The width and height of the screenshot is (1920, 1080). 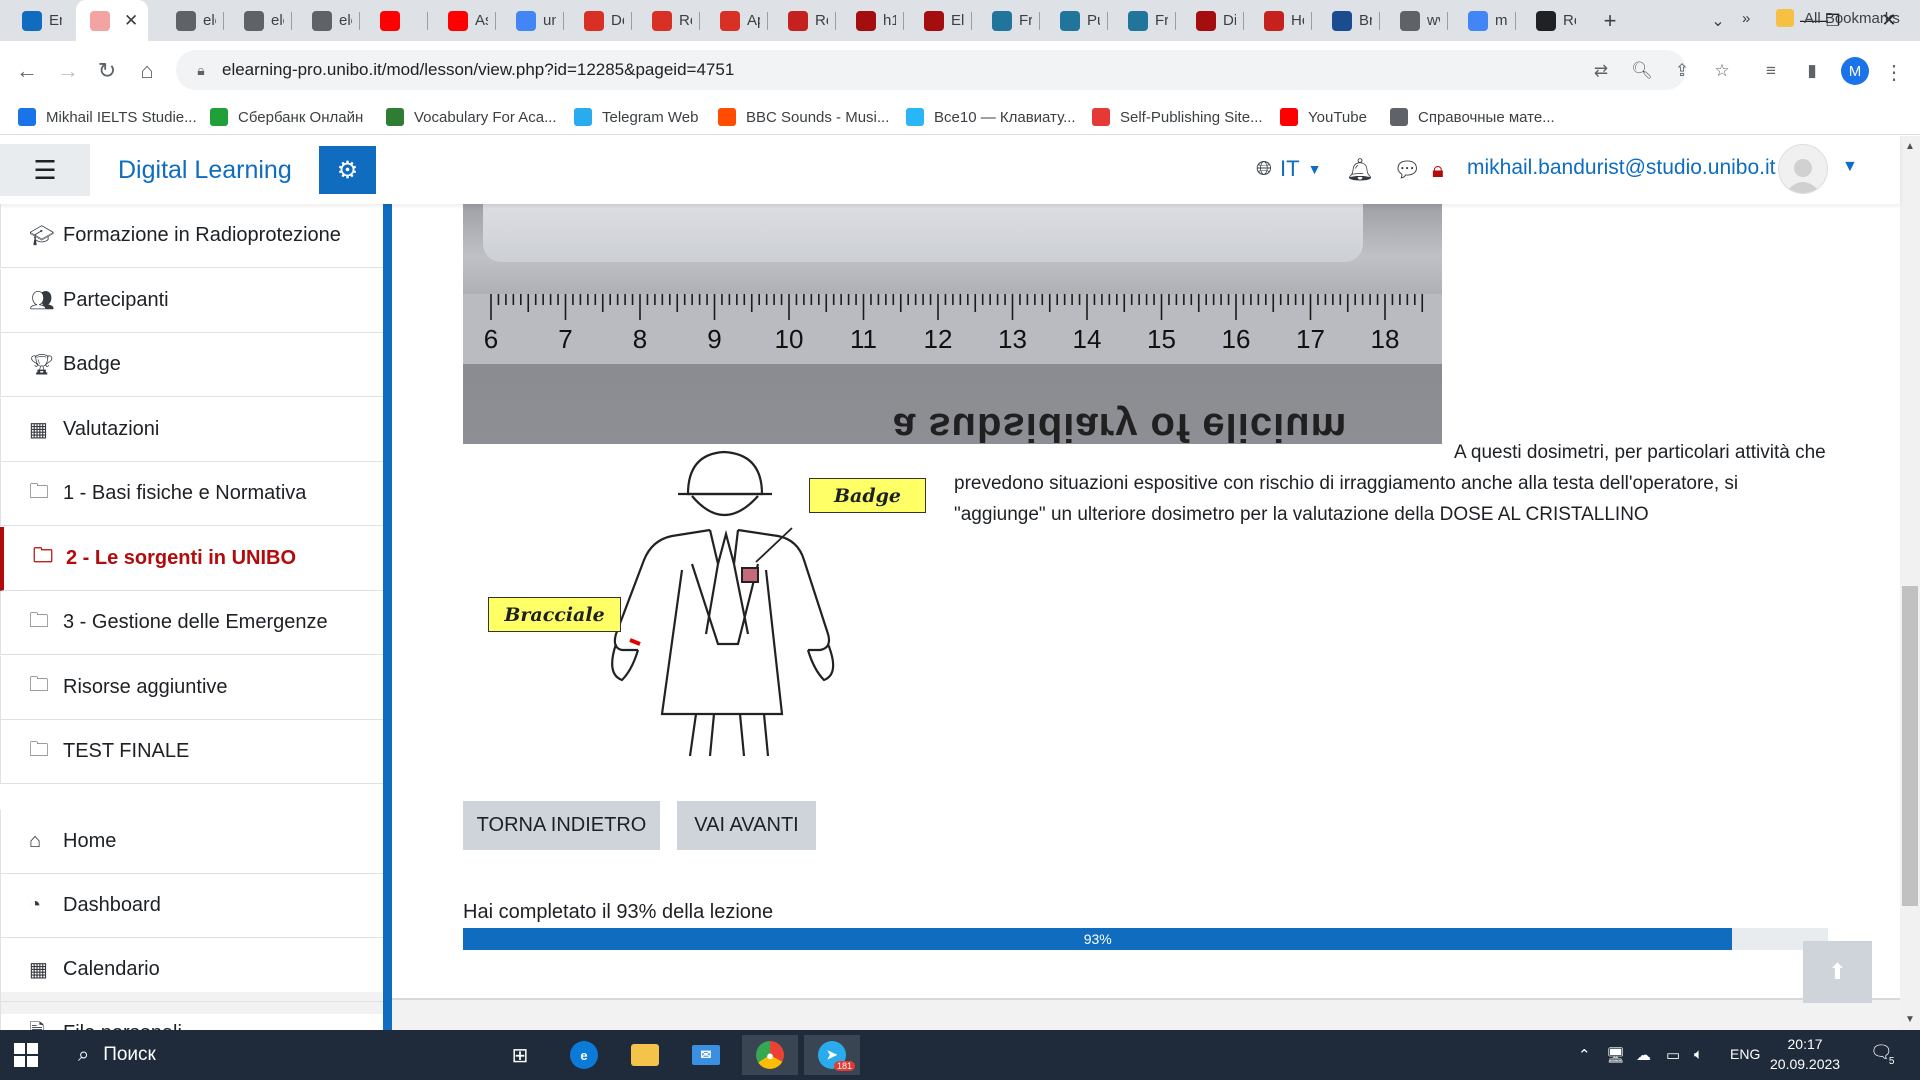 What do you see at coordinates (201, 70) in the screenshot?
I see `site-info-icon: 🔒︎` at bounding box center [201, 70].